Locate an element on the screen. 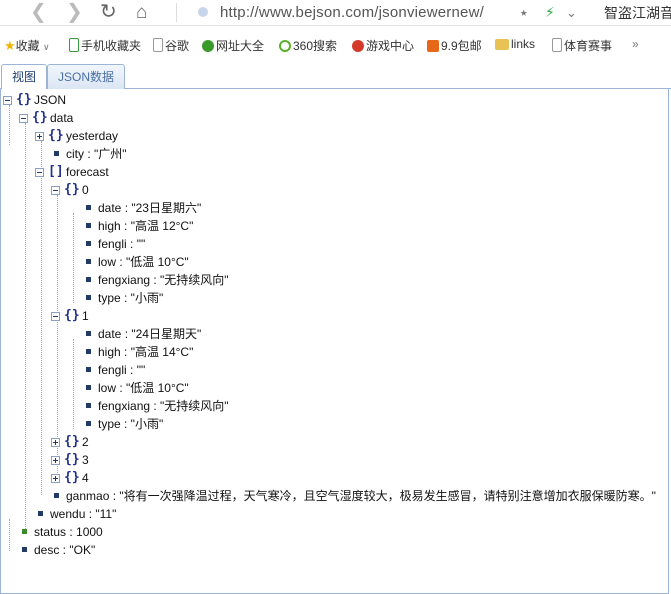  node-label: fengxiang : "无持续风向" is located at coordinates (163, 406).